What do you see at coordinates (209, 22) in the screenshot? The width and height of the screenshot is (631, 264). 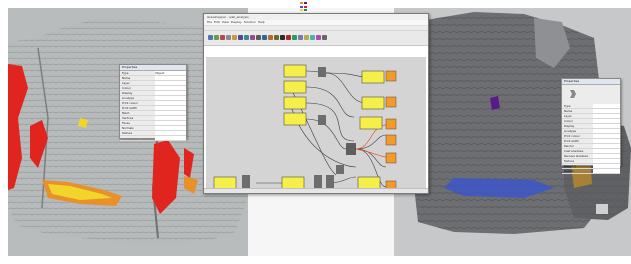 I see `menu-file: File` at bounding box center [209, 22].